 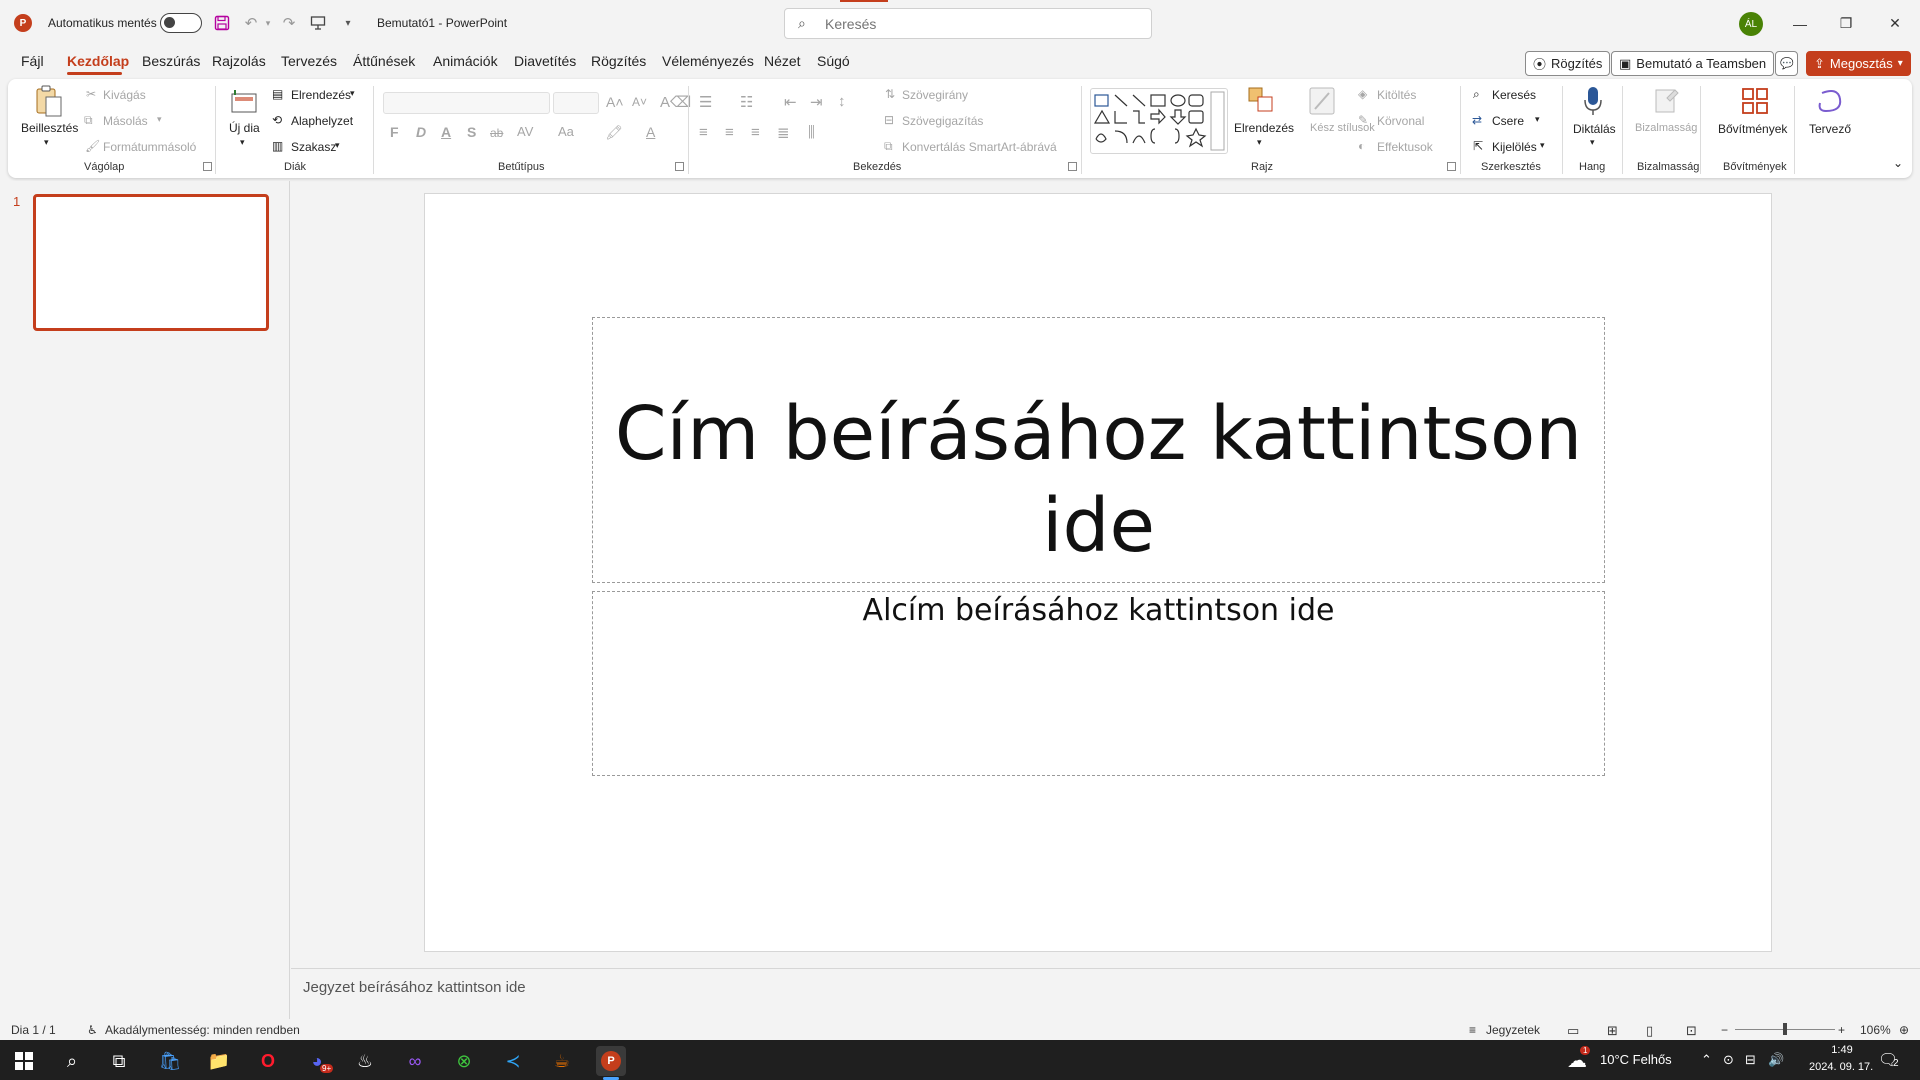 What do you see at coordinates (1841, 1030) in the screenshot?
I see `zoom-in-icon: +` at bounding box center [1841, 1030].